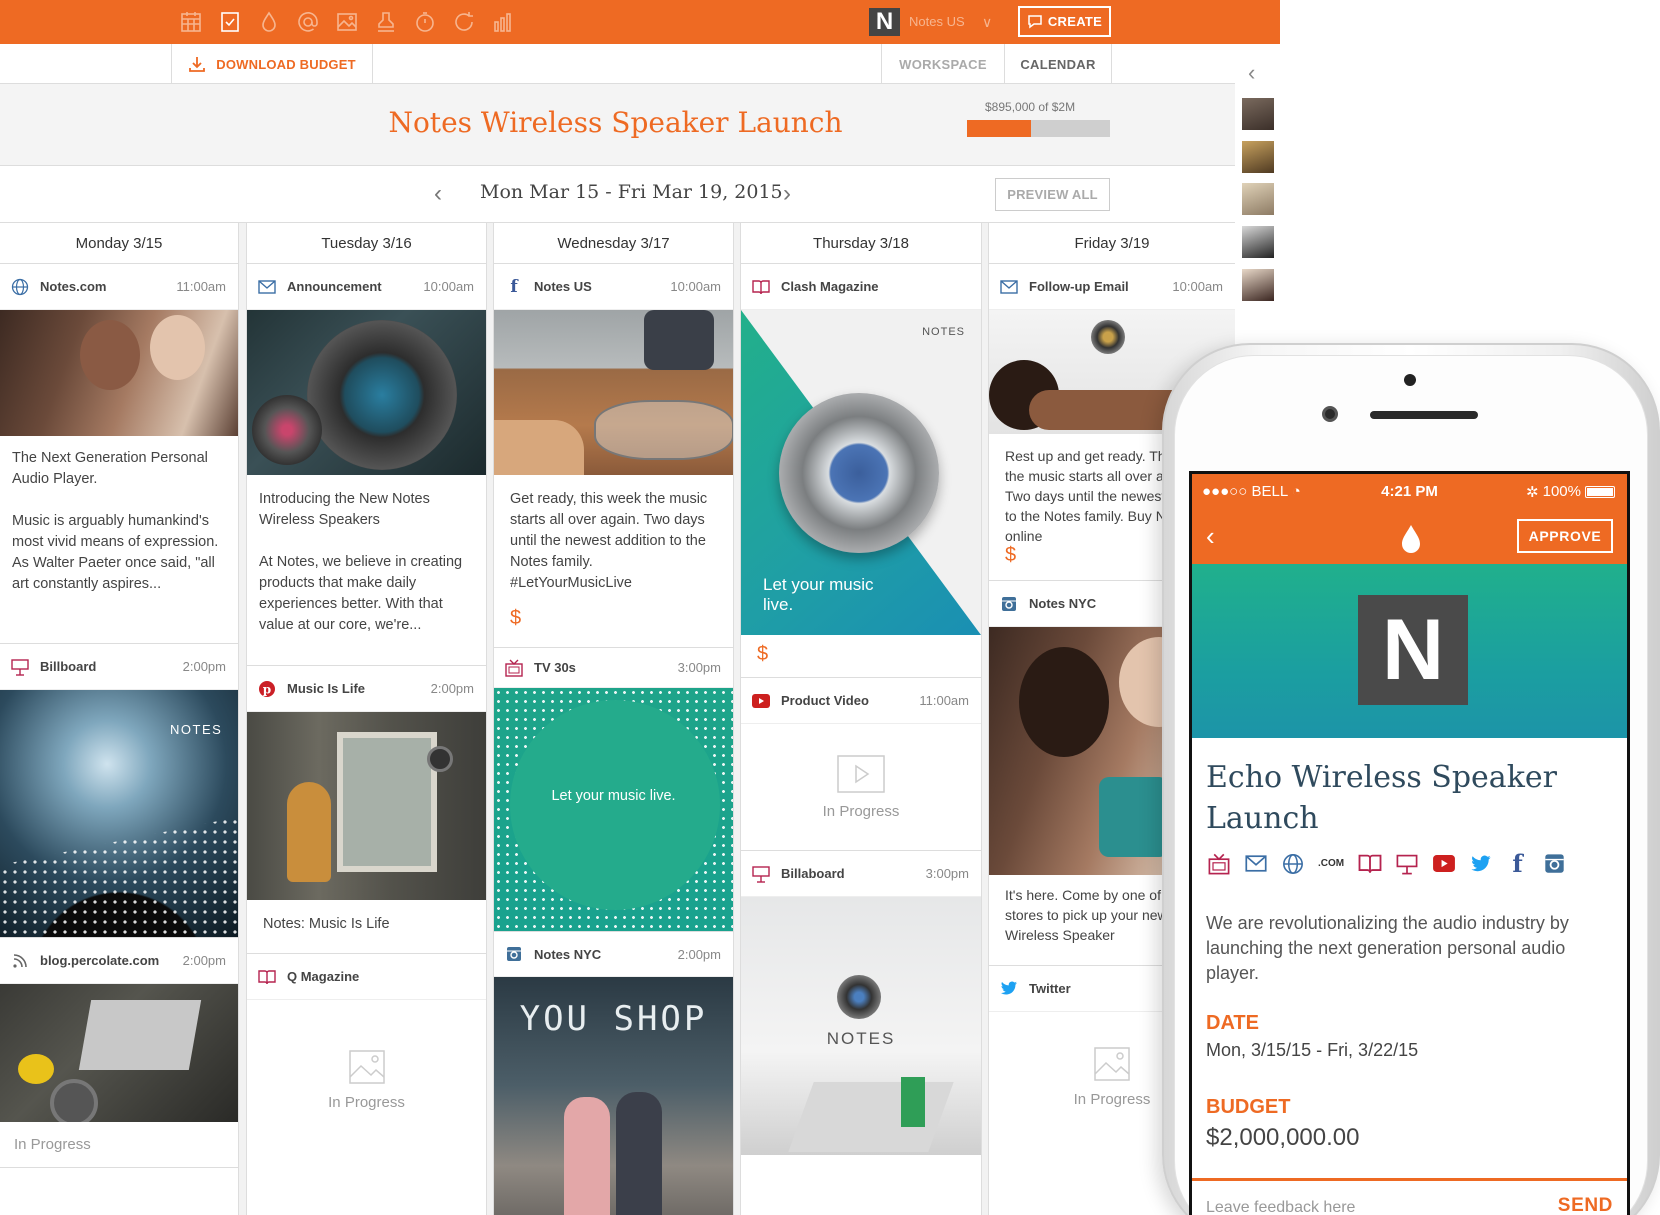 The width and height of the screenshot is (1660, 1215). I want to click on globe-icon, so click(1292, 863).